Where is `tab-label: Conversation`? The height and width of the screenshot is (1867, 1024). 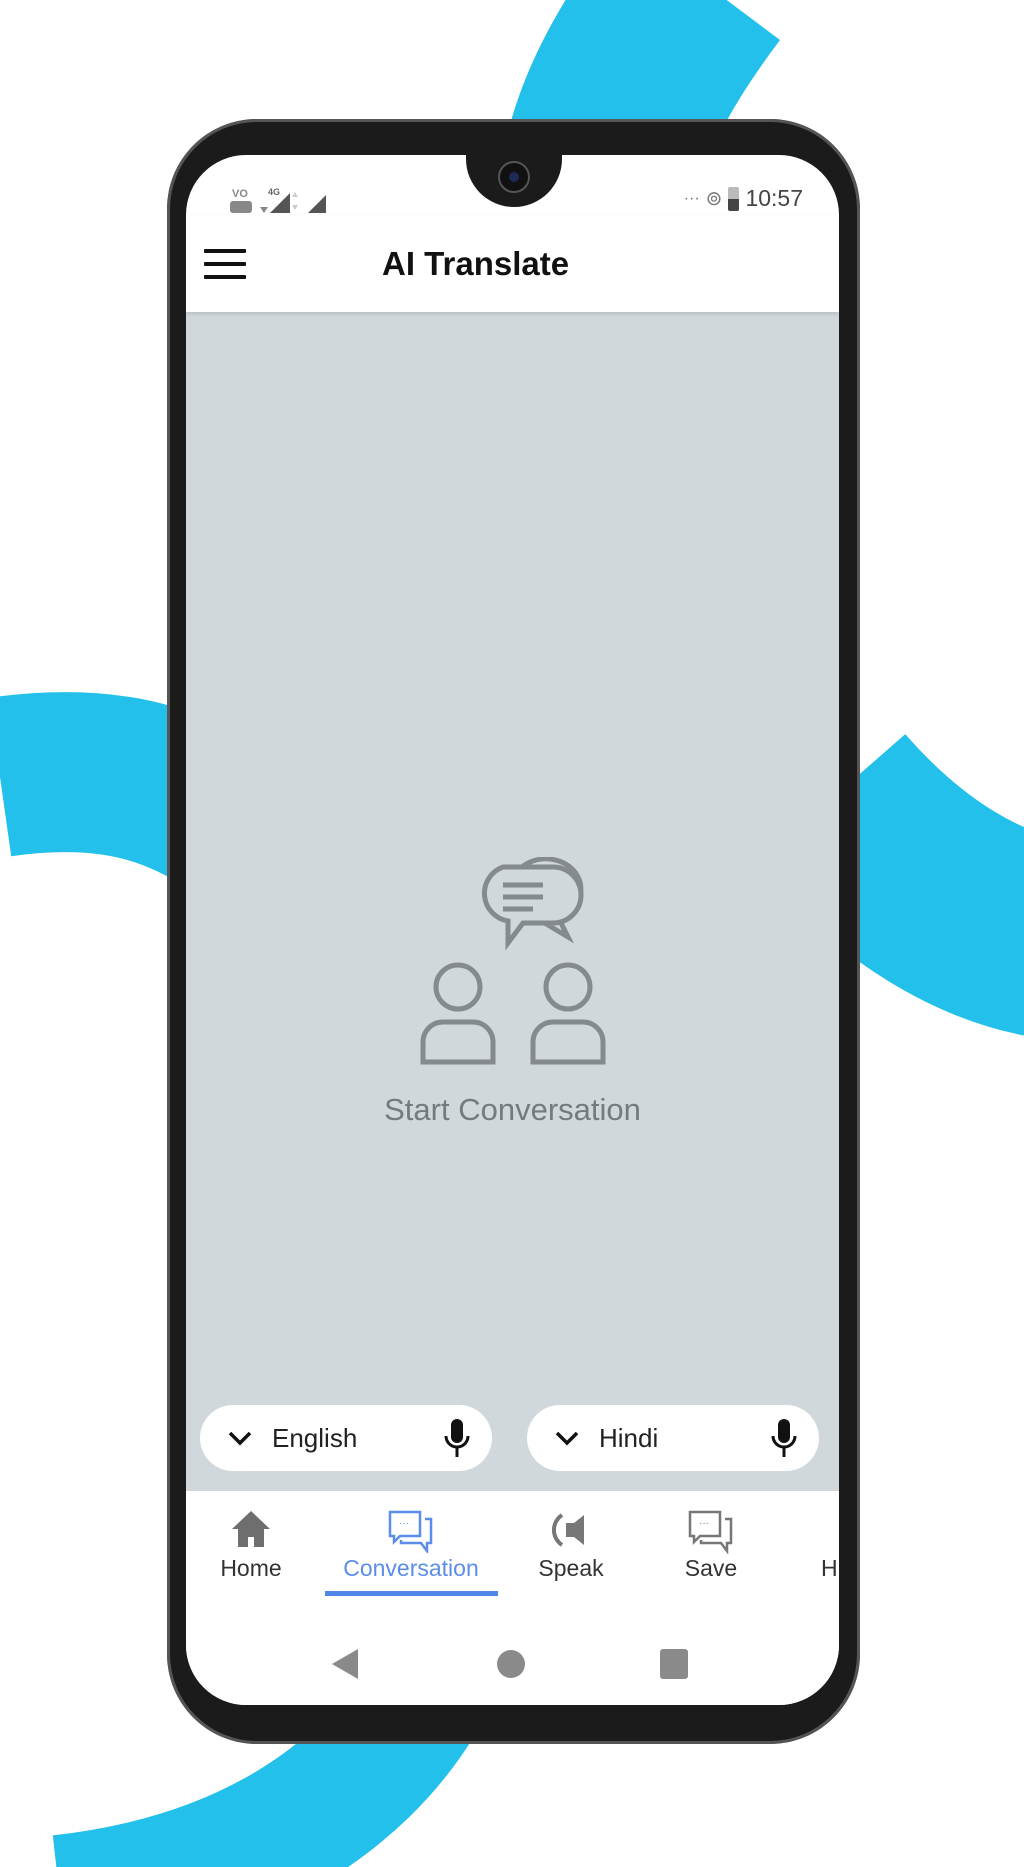 tab-label: Conversation is located at coordinates (411, 1568).